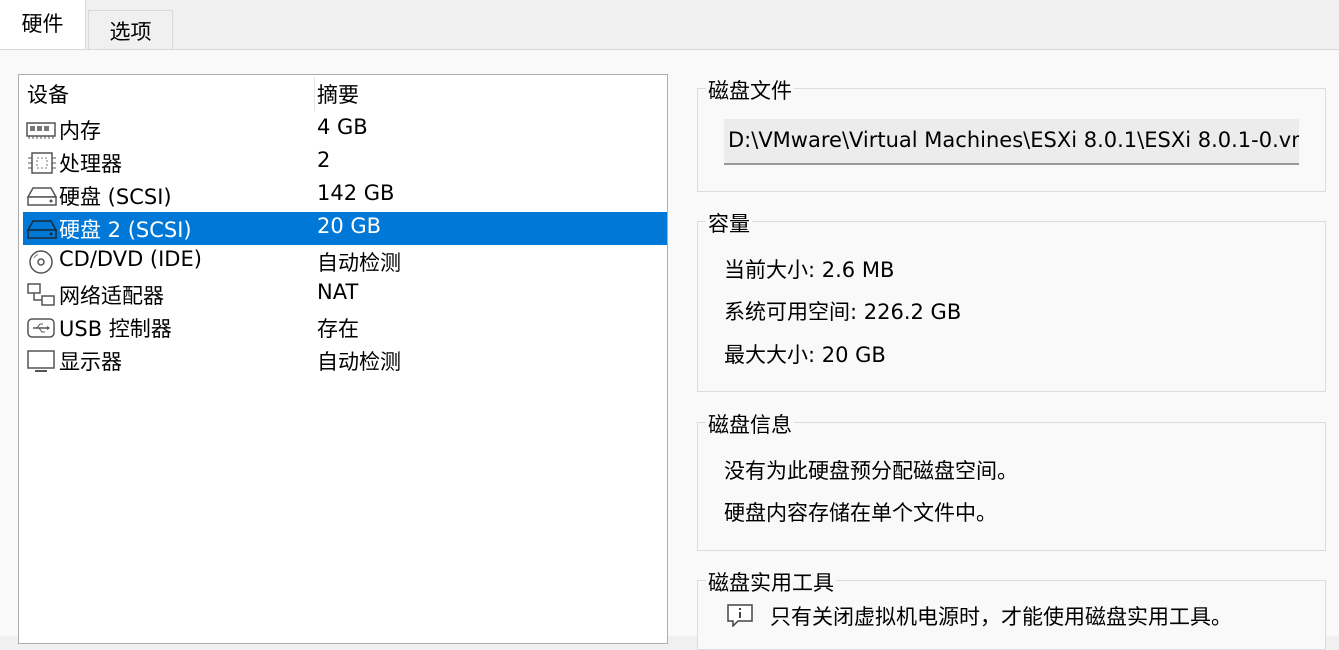 The width and height of the screenshot is (1339, 650). What do you see at coordinates (90, 164) in the screenshot?
I see `device-name: 处理器` at bounding box center [90, 164].